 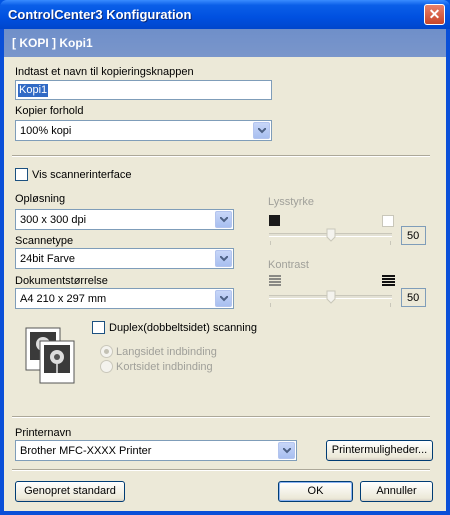 What do you see at coordinates (143, 130) in the screenshot?
I see `ratio-select: 100% kopi` at bounding box center [143, 130].